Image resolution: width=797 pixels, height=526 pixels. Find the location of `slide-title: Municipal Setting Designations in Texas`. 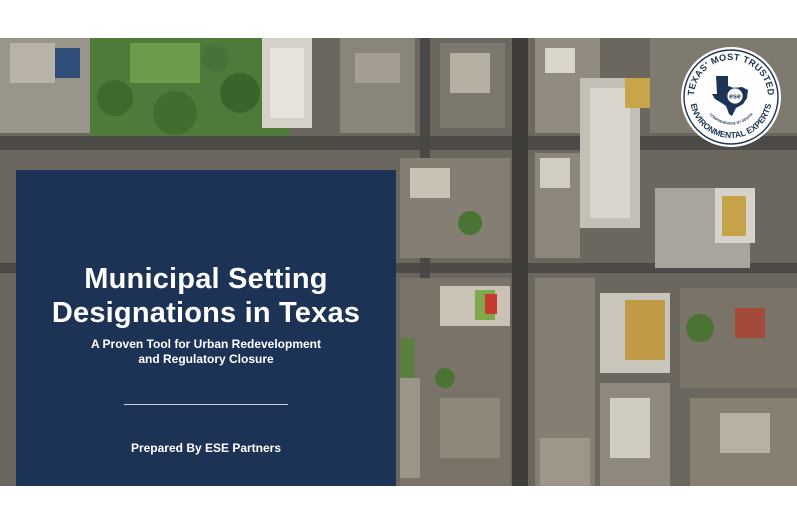

slide-title: Municipal Setting Designations in Texas is located at coordinates (206, 296).